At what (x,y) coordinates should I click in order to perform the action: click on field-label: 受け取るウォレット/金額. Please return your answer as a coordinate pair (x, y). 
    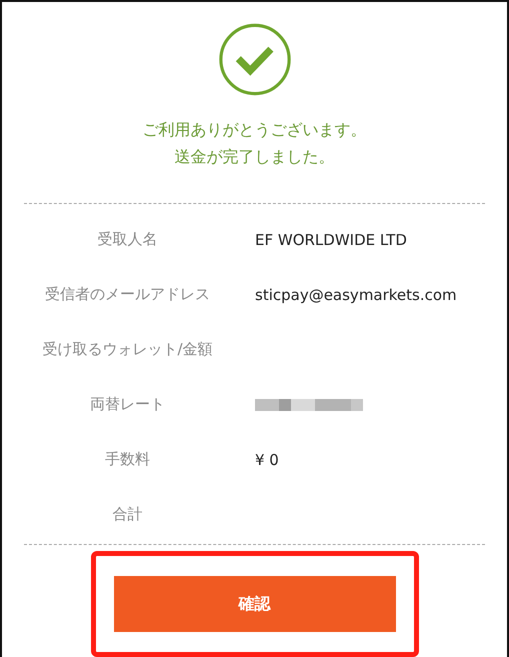
    Looking at the image, I should click on (127, 349).